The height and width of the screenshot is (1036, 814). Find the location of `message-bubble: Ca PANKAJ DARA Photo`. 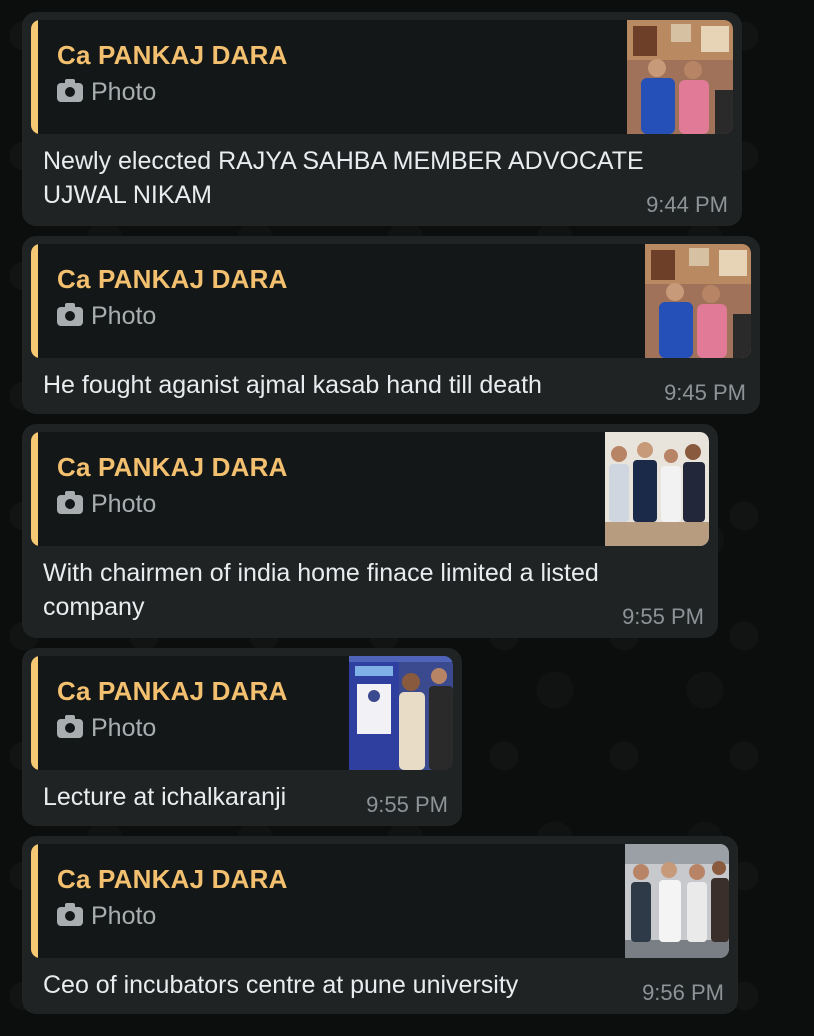

message-bubble: Ca PANKAJ DARA Photo is located at coordinates (242, 737).